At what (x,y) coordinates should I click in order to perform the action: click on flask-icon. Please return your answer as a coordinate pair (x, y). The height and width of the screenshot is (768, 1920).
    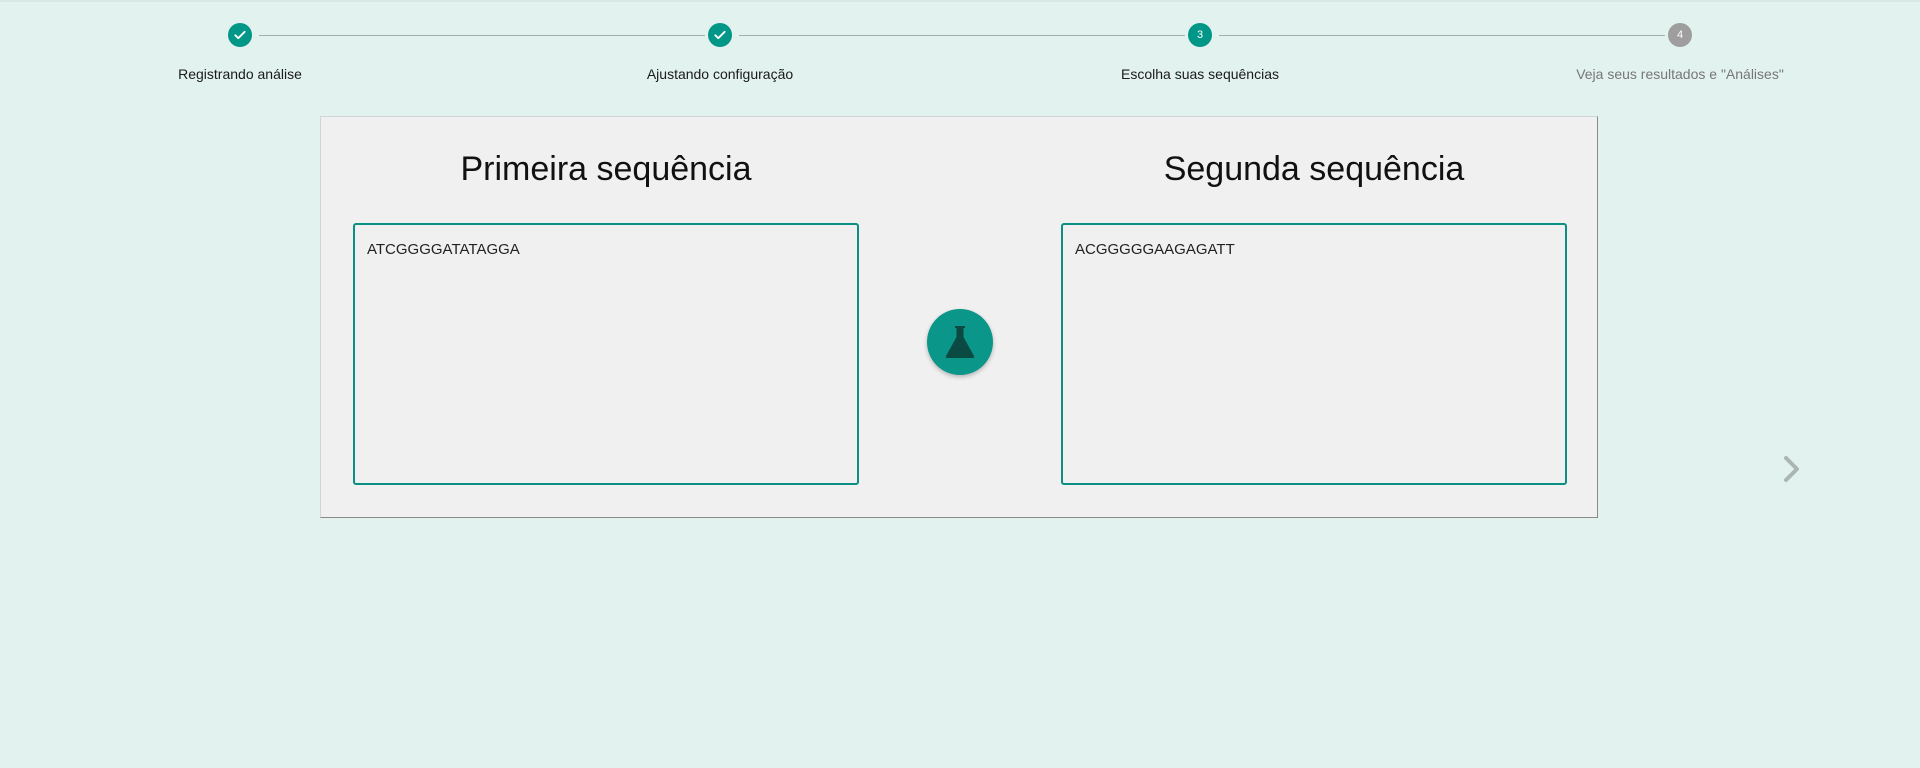
    Looking at the image, I should click on (960, 342).